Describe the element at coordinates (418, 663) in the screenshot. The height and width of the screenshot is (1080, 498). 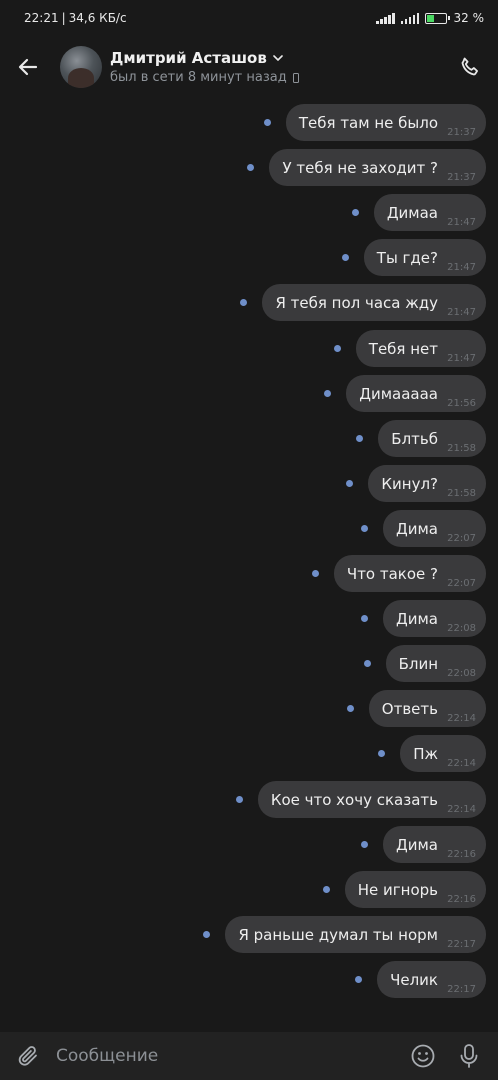
I see `message-text: Блин` at that location.